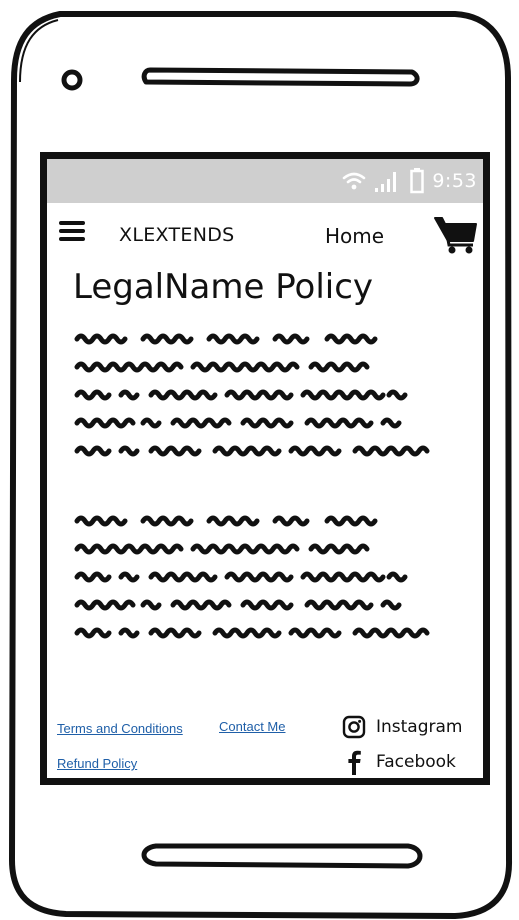 This screenshot has height=920, width=519. I want to click on instagram-link: Instagram, so click(402, 727).